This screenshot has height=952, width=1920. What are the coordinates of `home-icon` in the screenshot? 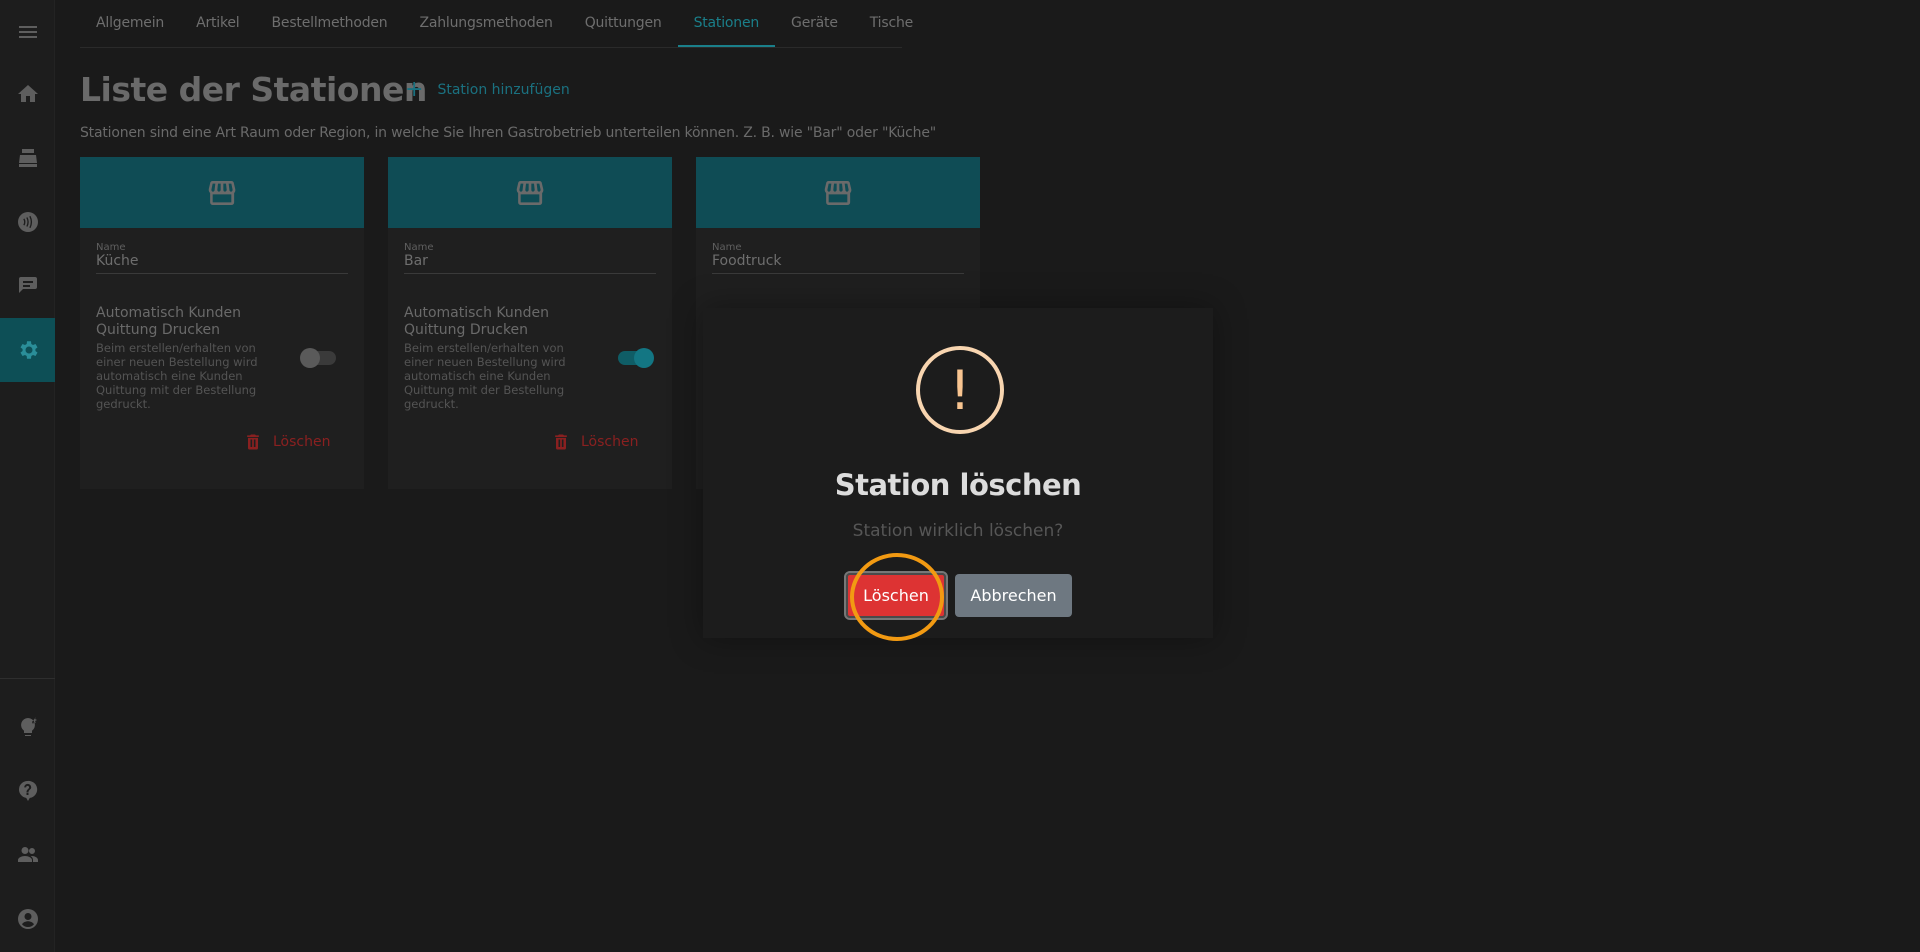 It's located at (27, 94).